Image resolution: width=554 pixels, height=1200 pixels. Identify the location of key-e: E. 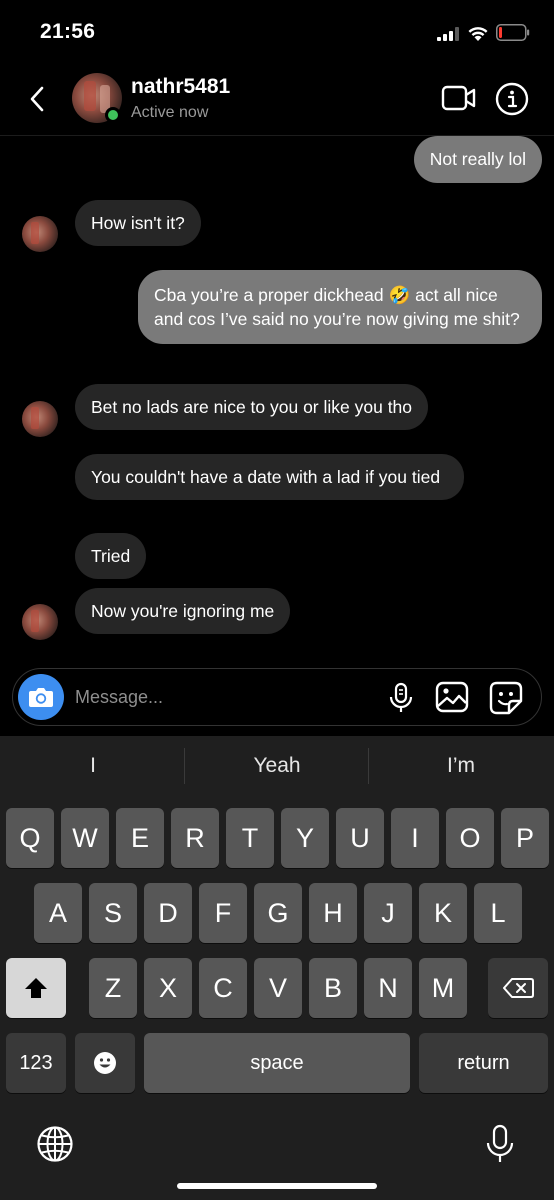
(140, 838).